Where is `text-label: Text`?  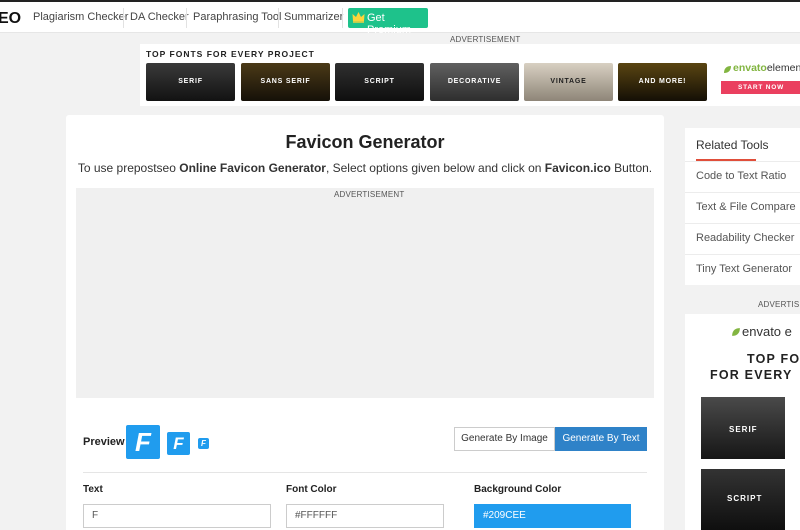
text-label: Text is located at coordinates (93, 489).